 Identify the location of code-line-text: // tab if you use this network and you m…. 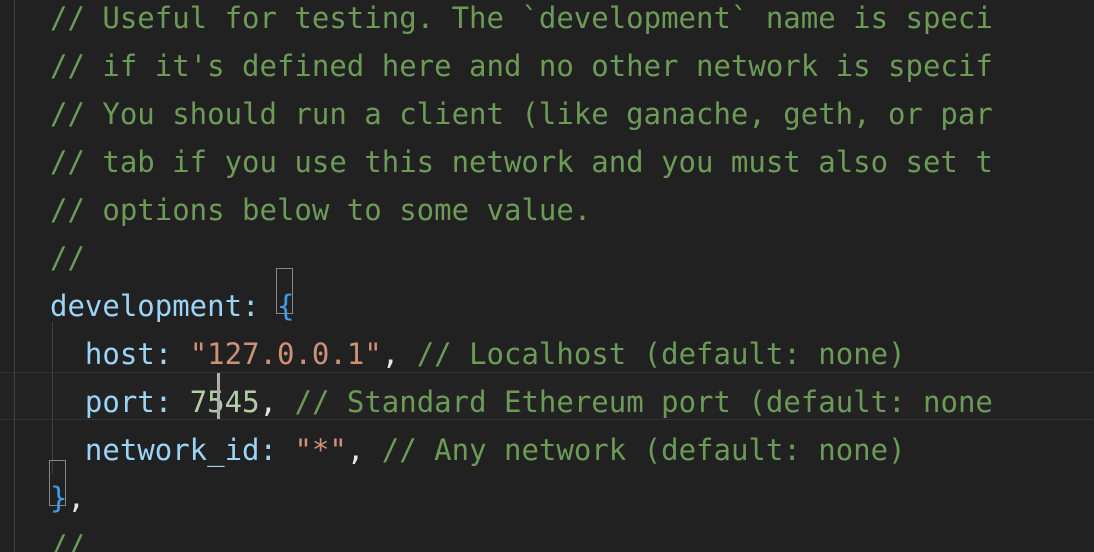
(547, 162).